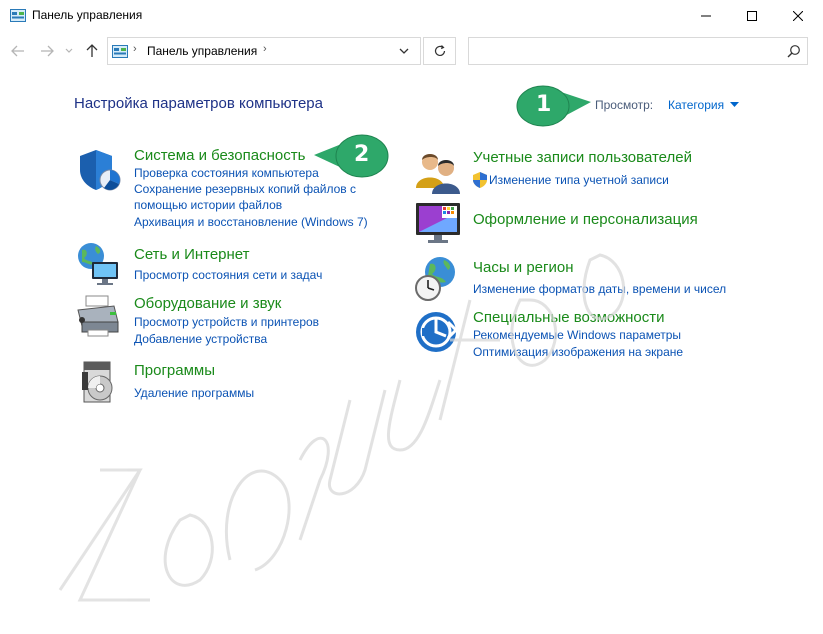  What do you see at coordinates (599, 289) in the screenshot?
I see `link-change-date-formats: Изменение форматов даты, времени и чисел` at bounding box center [599, 289].